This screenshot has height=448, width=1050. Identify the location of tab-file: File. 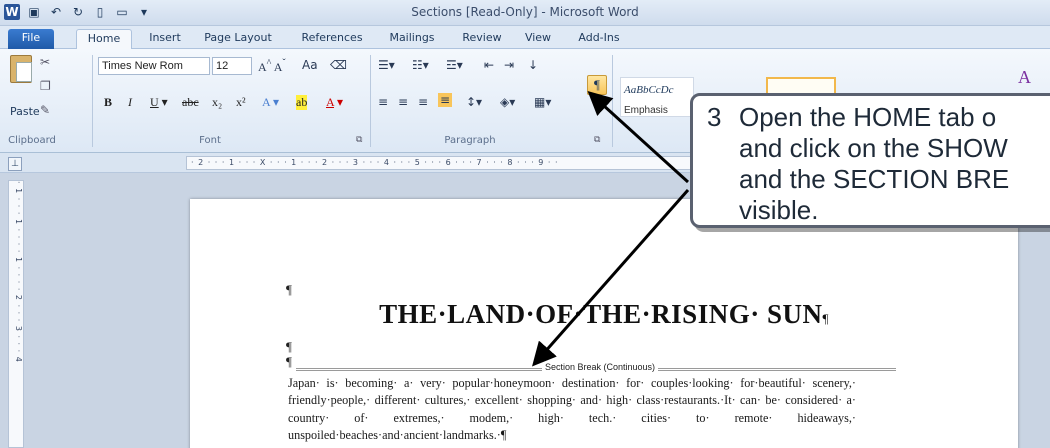
(31, 39).